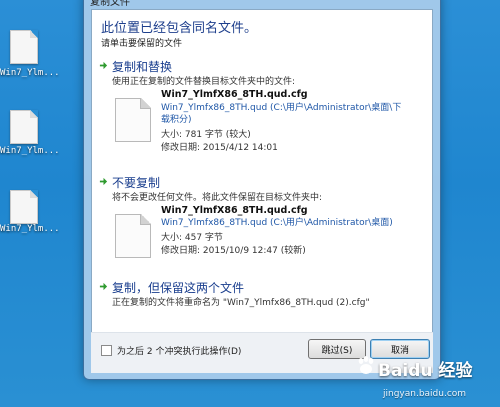 The image size is (500, 407). What do you see at coordinates (233, 251) in the screenshot?
I see `file-modified: 修改日期: 2015/10/9 12:47 (较新)` at bounding box center [233, 251].